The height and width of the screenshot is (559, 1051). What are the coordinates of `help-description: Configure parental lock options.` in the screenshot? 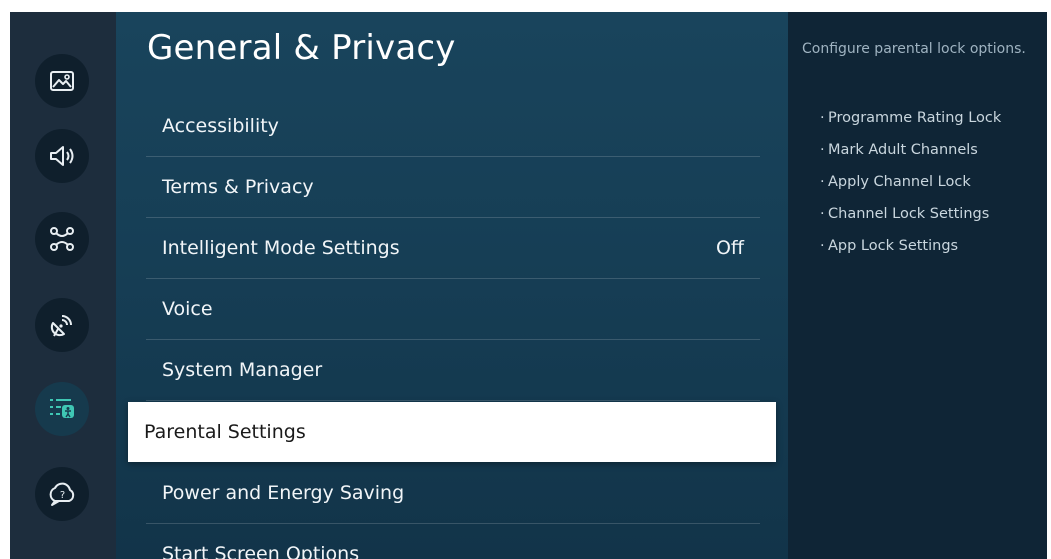 It's located at (914, 49).